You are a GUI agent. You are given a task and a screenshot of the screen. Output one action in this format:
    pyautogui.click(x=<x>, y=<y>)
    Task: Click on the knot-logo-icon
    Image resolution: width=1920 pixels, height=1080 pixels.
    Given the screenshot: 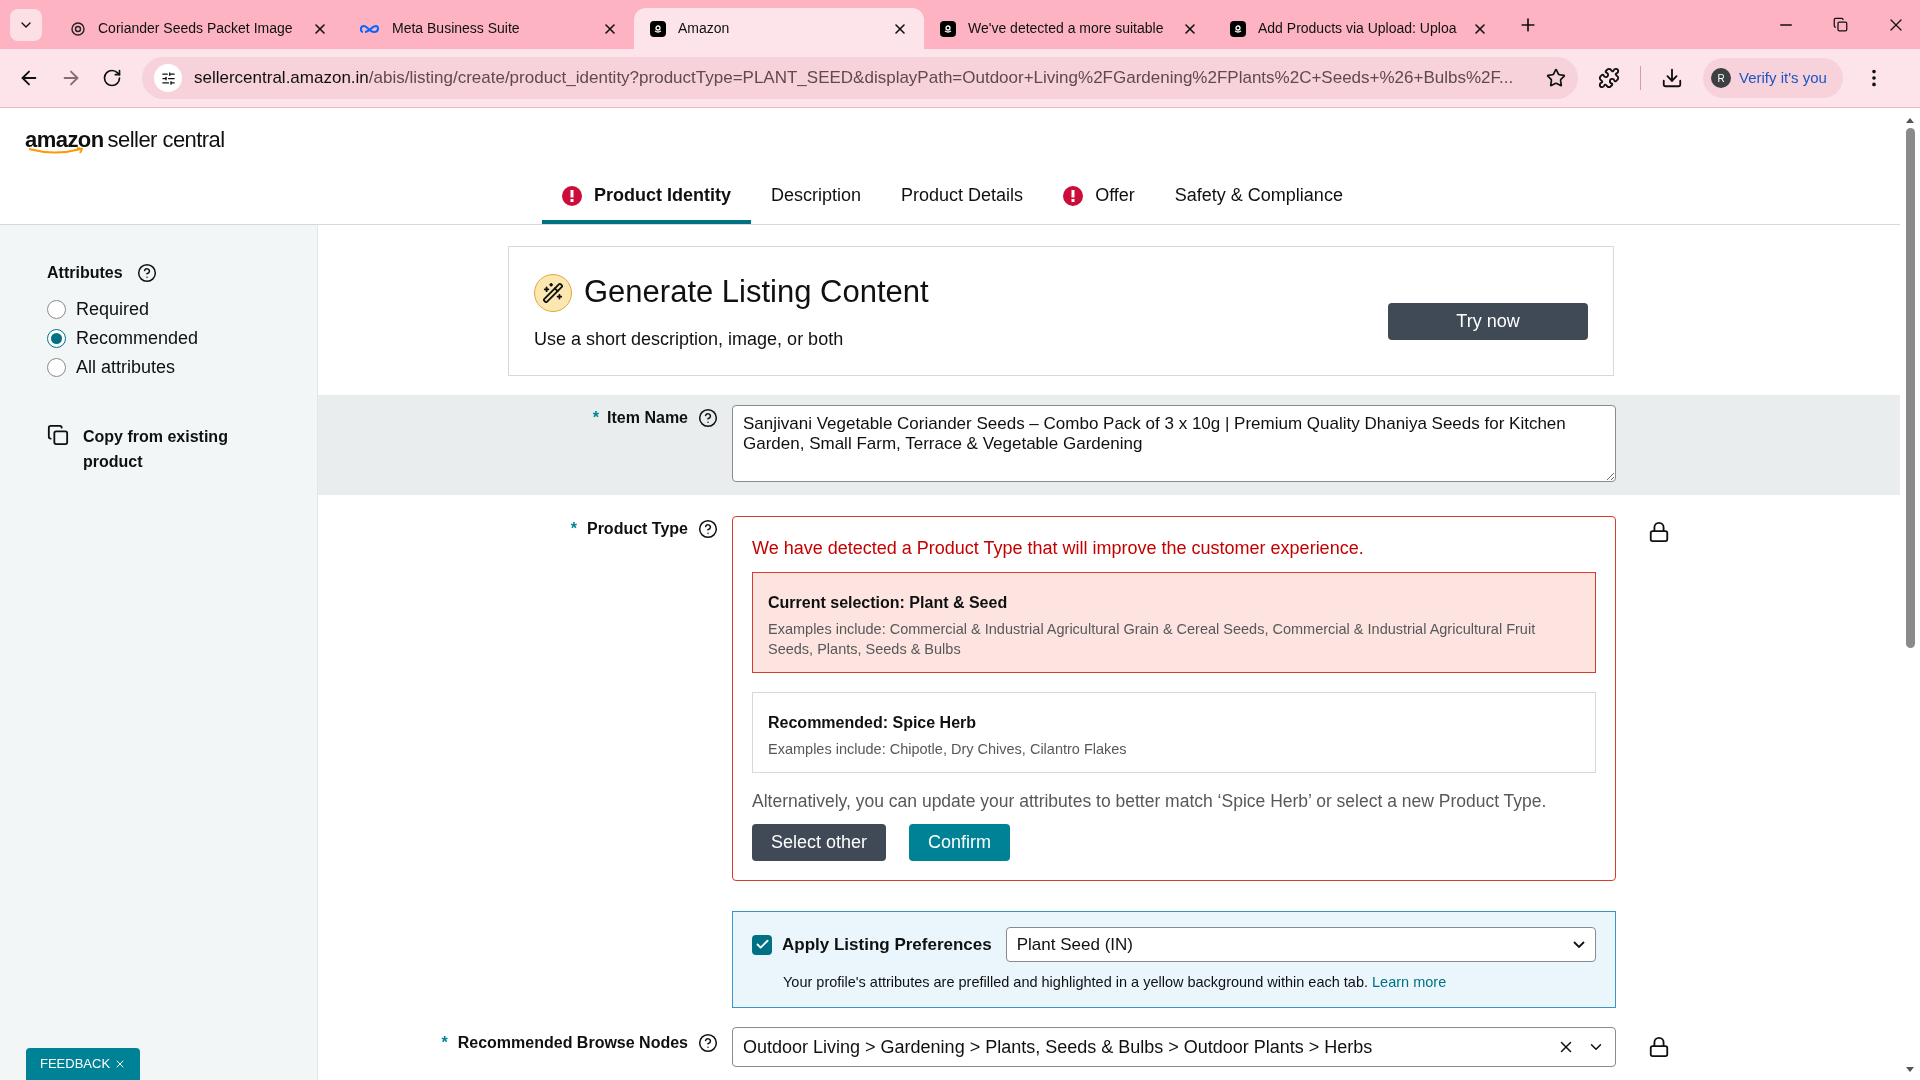 What is the action you would take?
    pyautogui.click(x=78, y=28)
    